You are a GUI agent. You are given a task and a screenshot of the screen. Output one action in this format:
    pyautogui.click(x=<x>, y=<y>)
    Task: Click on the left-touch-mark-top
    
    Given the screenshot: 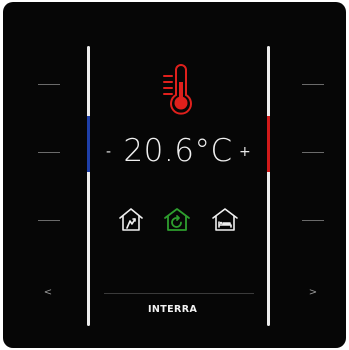 What is the action you would take?
    pyautogui.click(x=49, y=84)
    